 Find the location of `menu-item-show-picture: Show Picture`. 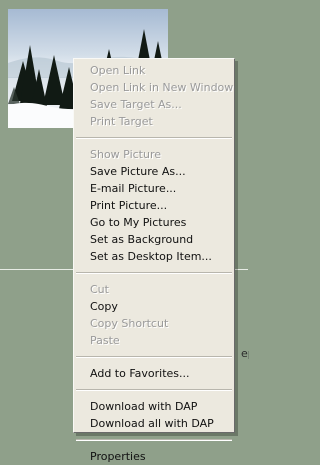

menu-item-show-picture: Show Picture is located at coordinates (154, 154).